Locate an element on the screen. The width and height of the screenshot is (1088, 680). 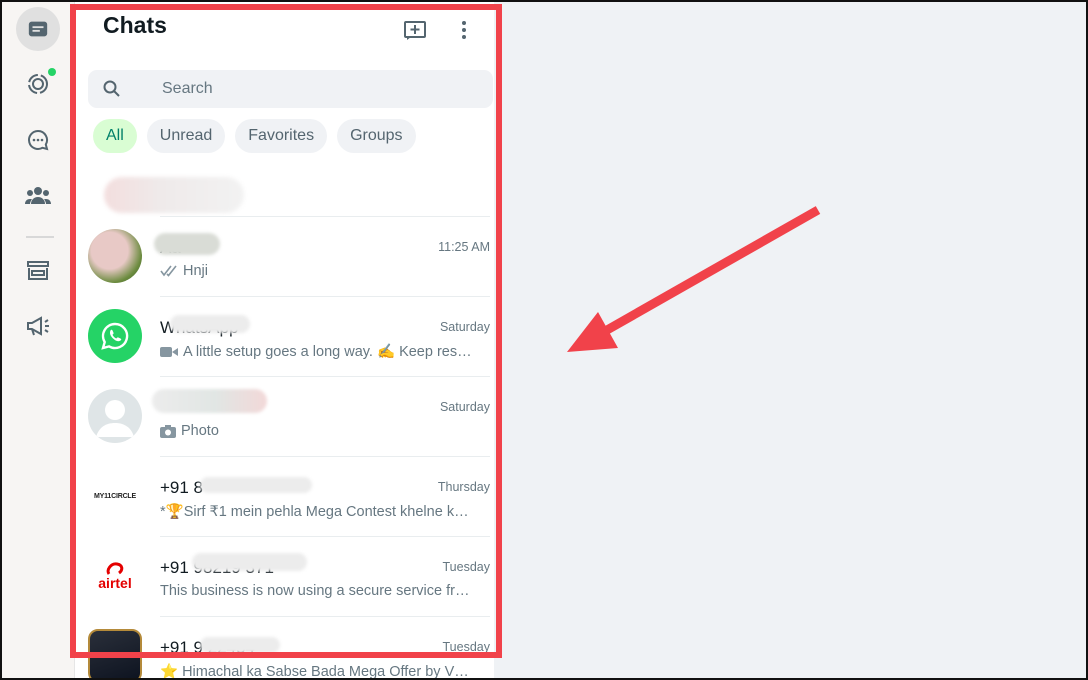
status-nav-button is located at coordinates (38, 84).